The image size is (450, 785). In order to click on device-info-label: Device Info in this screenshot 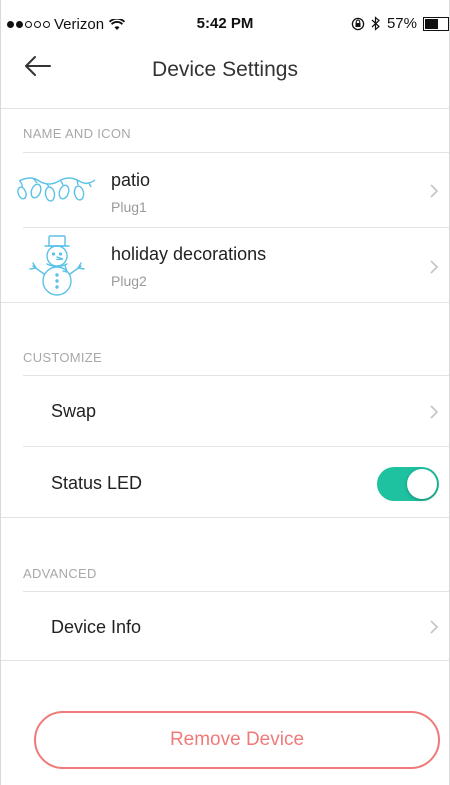, I will do `click(96, 627)`.